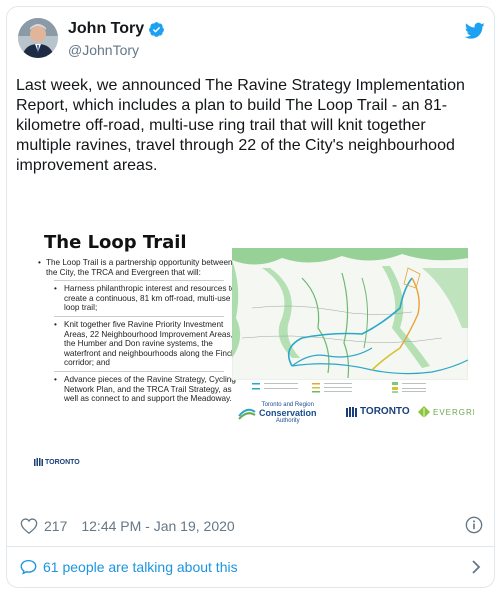  Describe the element at coordinates (247, 414) in the screenshot. I see `trca-logo-icon` at that location.